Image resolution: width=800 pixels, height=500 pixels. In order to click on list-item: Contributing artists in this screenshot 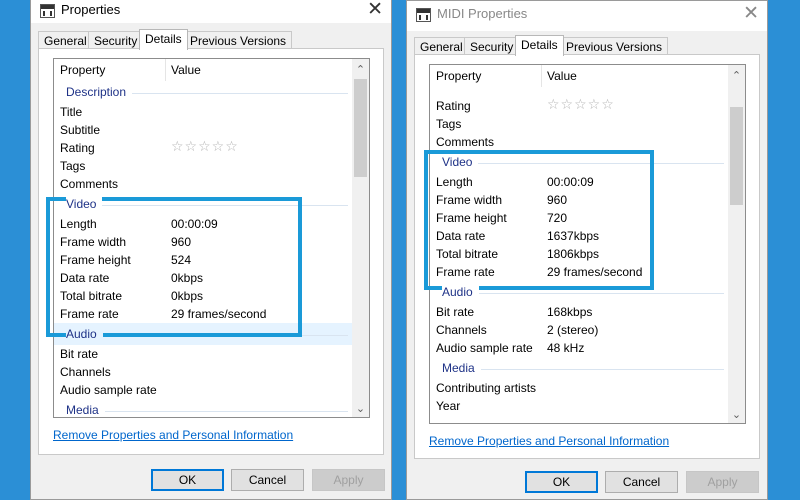, I will do `click(579, 388)`.